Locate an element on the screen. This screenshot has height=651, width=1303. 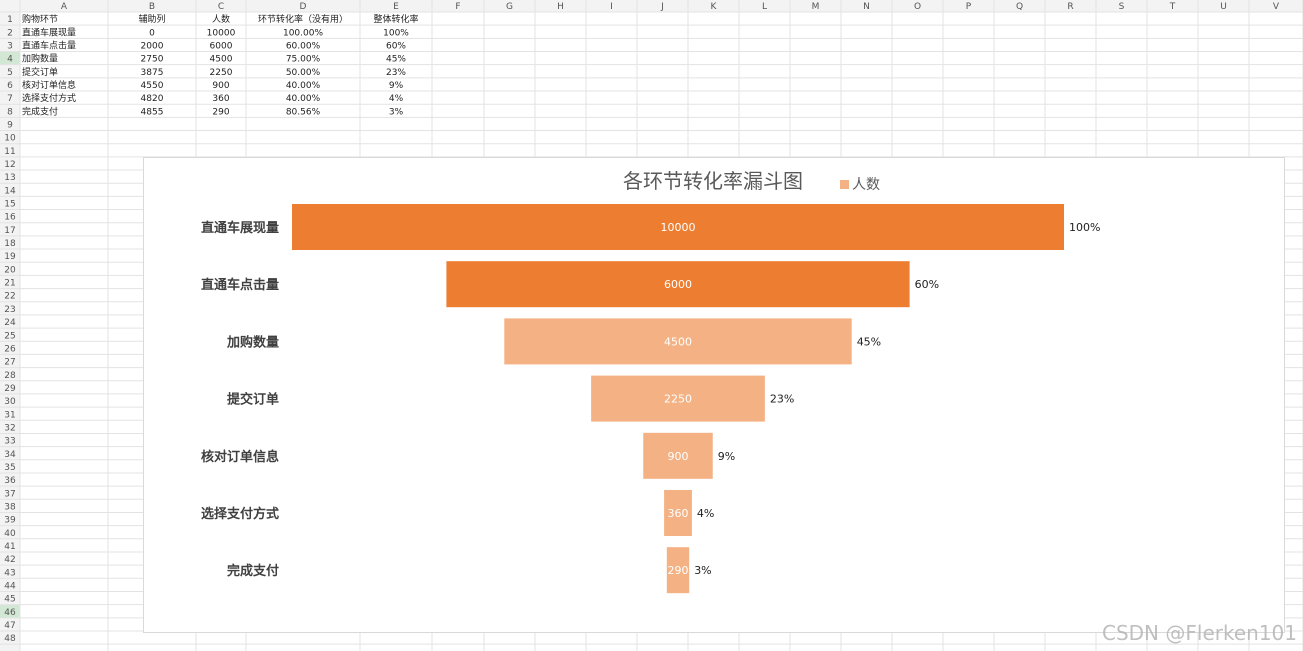
row-header-29: 29 is located at coordinates (10, 389).